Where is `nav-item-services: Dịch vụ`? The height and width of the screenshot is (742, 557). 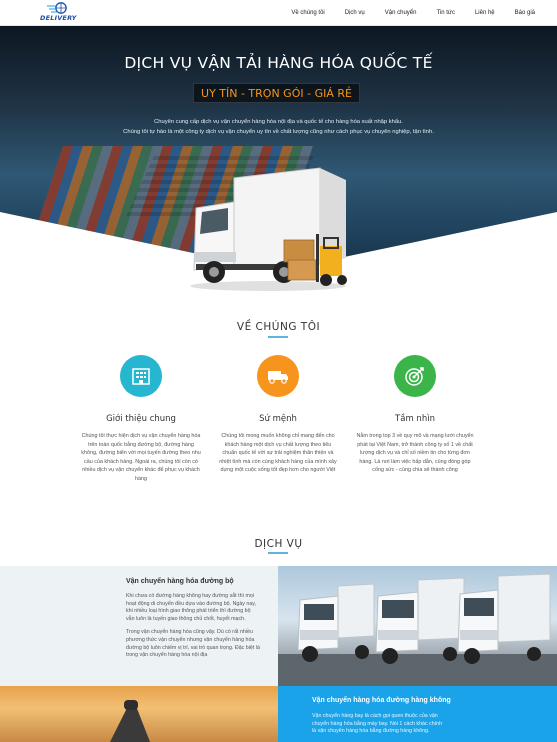 nav-item-services: Dịch vụ is located at coordinates (355, 13).